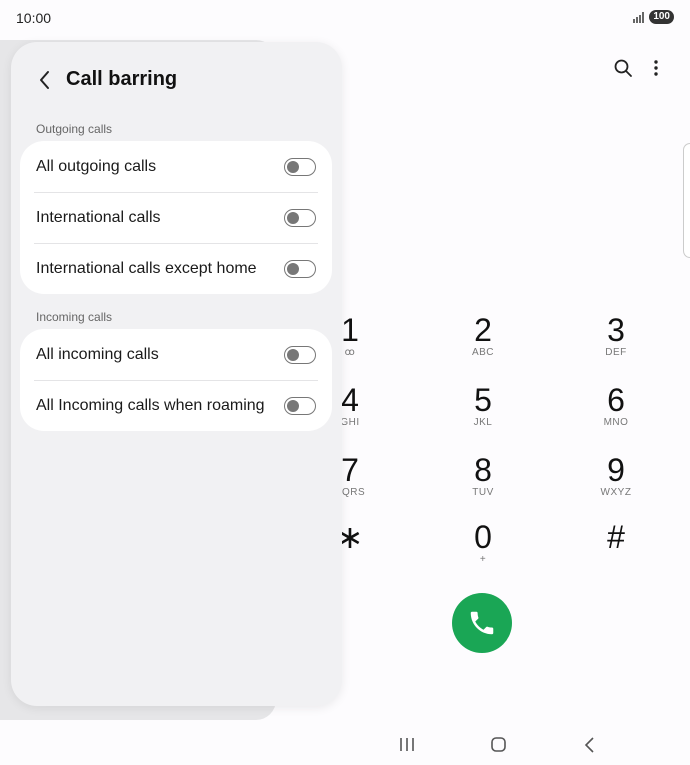 The image size is (690, 765). I want to click on more-options-icon, so click(656, 68).